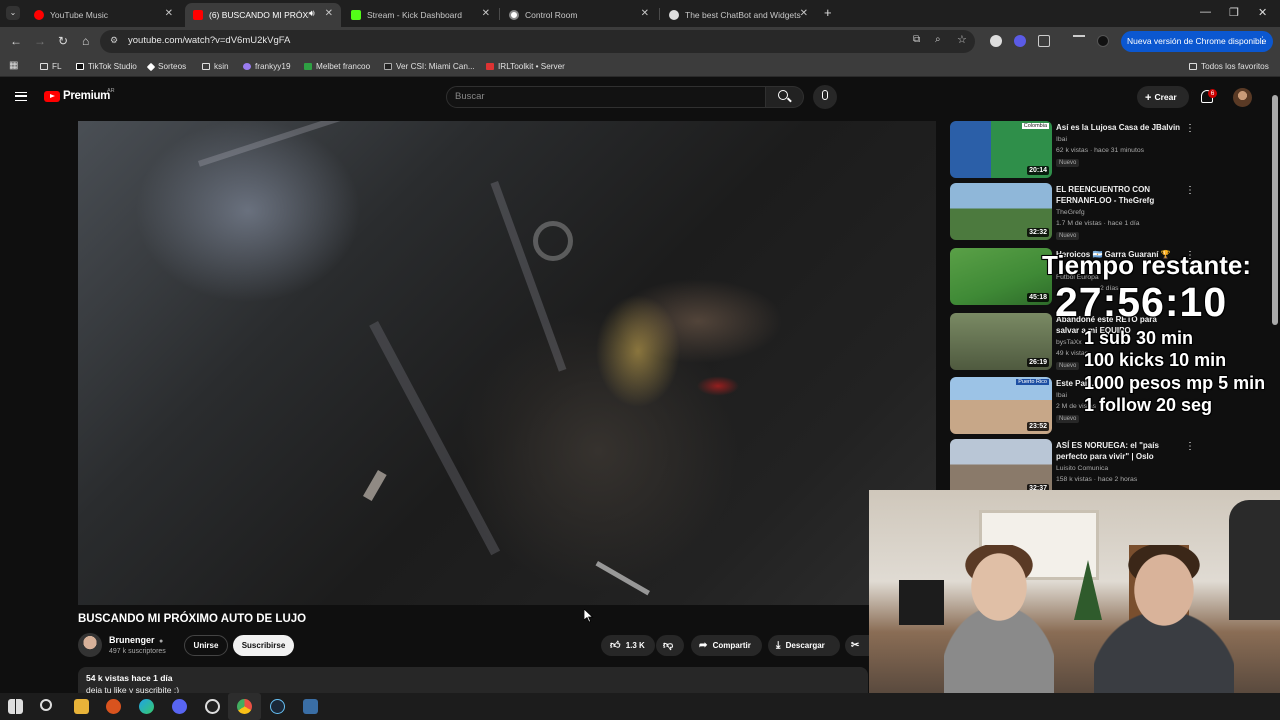  I want to click on scrollbar-thumb, so click(1275, 210).